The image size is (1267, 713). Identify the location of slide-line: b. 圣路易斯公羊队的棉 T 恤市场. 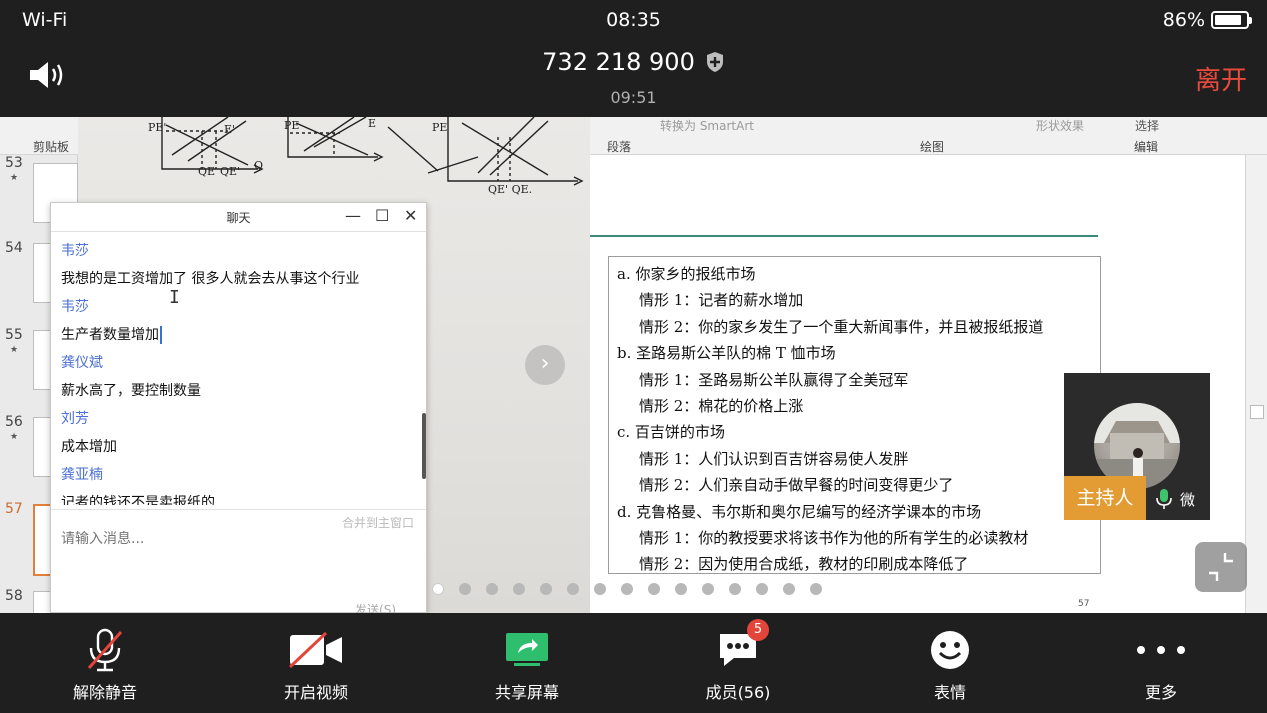
(726, 353).